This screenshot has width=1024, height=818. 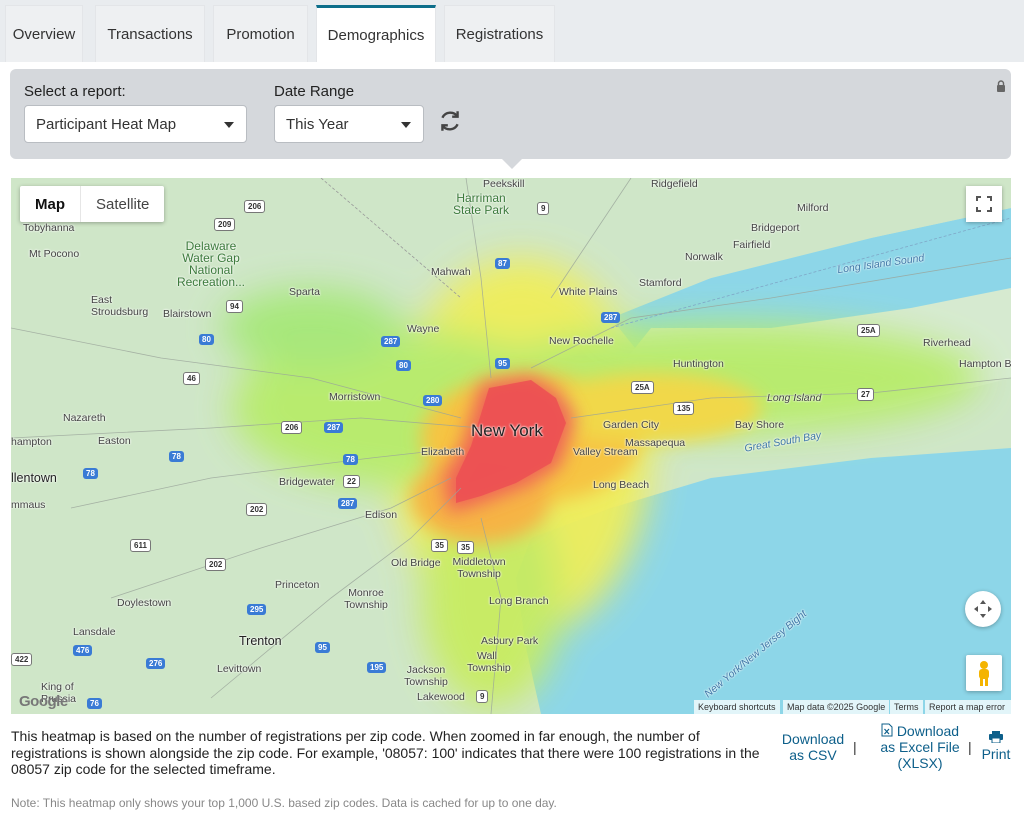 I want to click on panel-pointer, so click(x=512, y=164).